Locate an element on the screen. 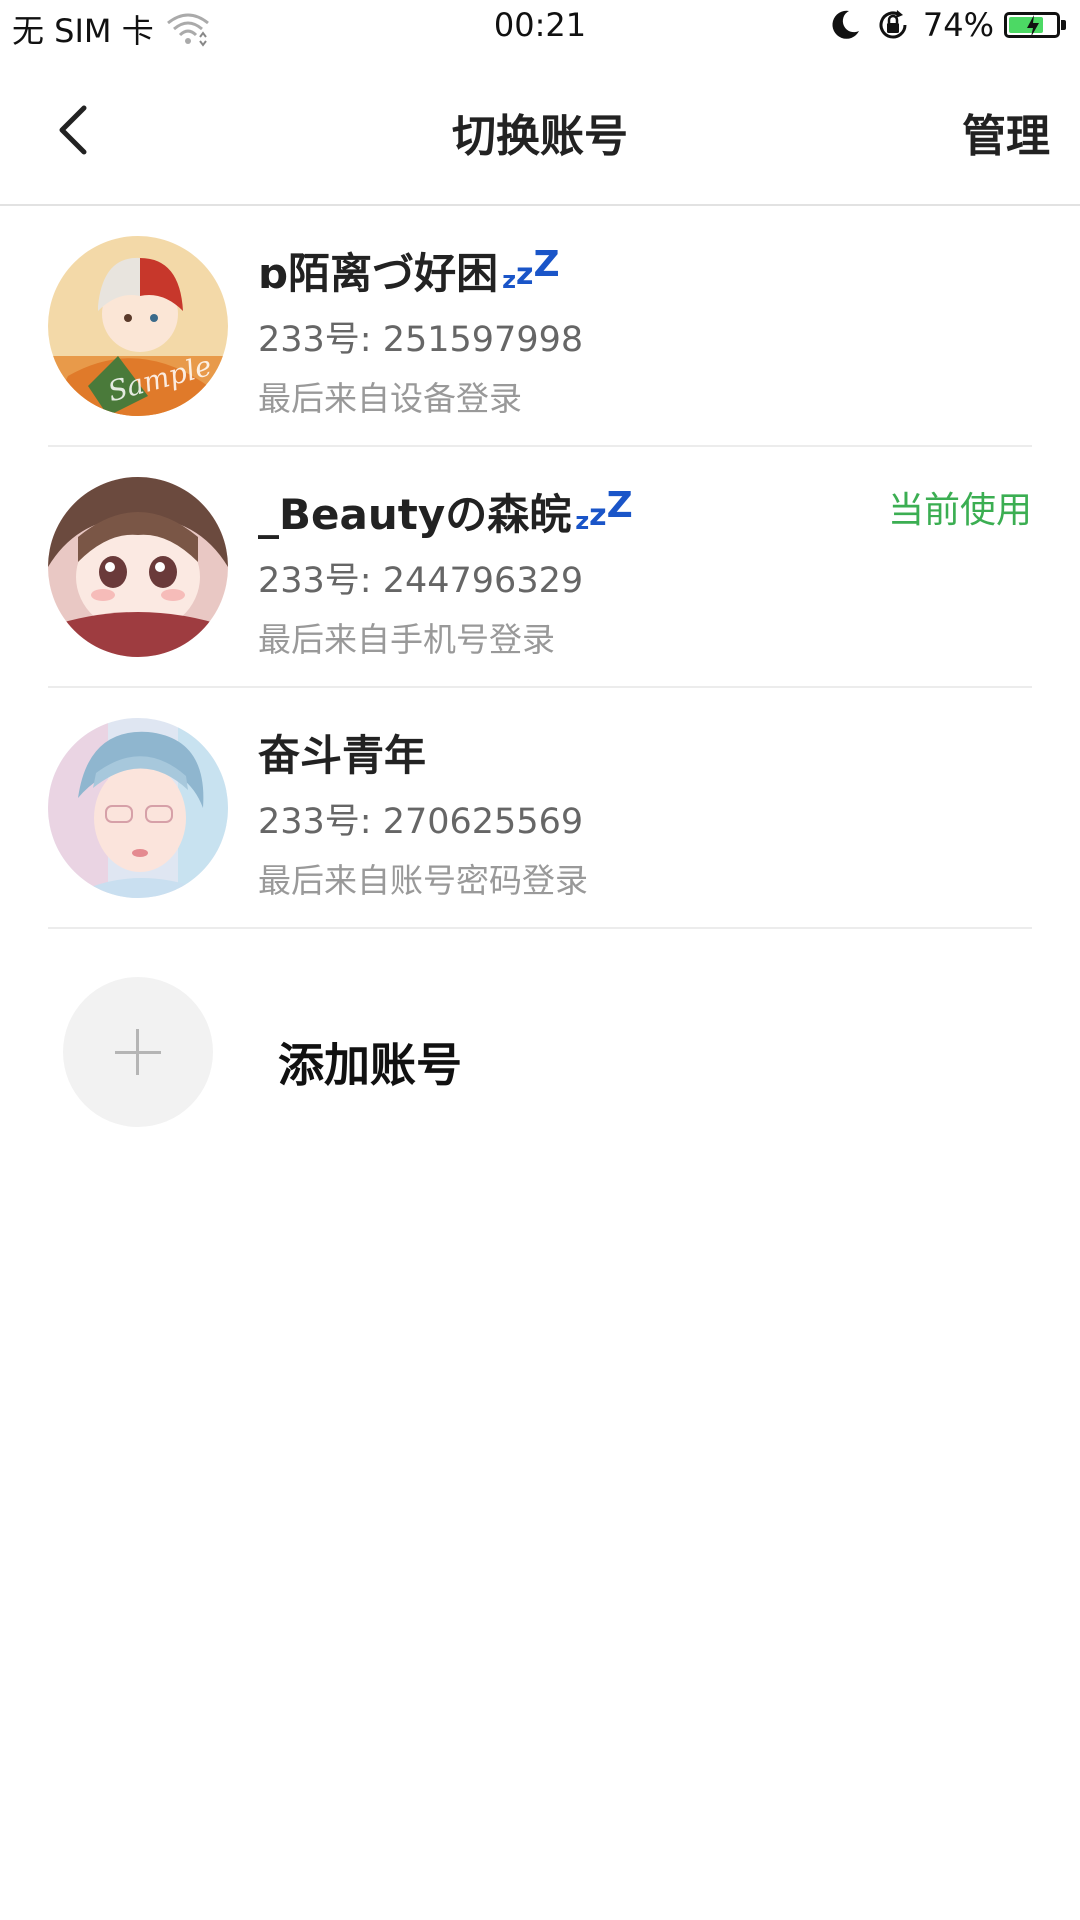 The image size is (1080, 1920). current-account-badge: 当前使用 is located at coordinates (959, 510).